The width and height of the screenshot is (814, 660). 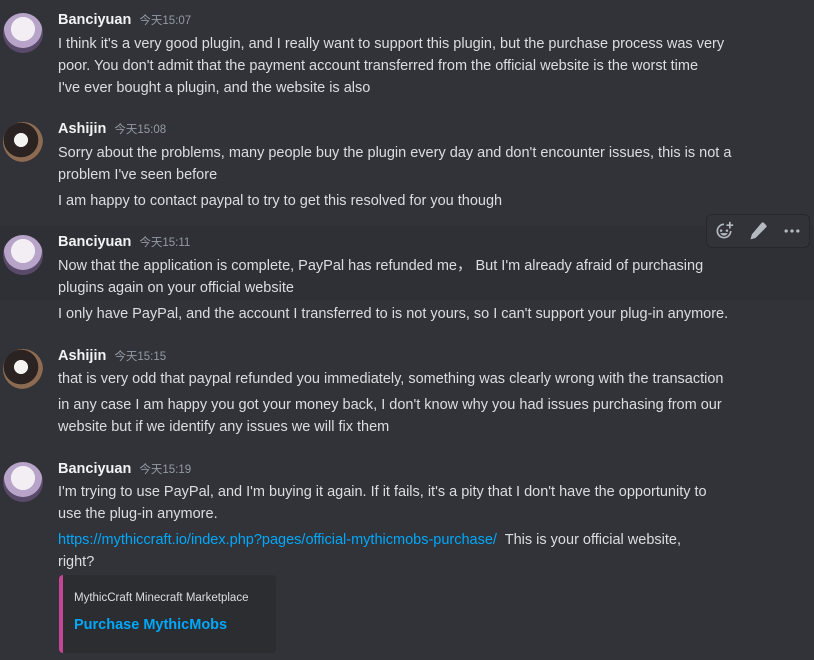 I want to click on add-reaction-button, so click(x=724, y=231).